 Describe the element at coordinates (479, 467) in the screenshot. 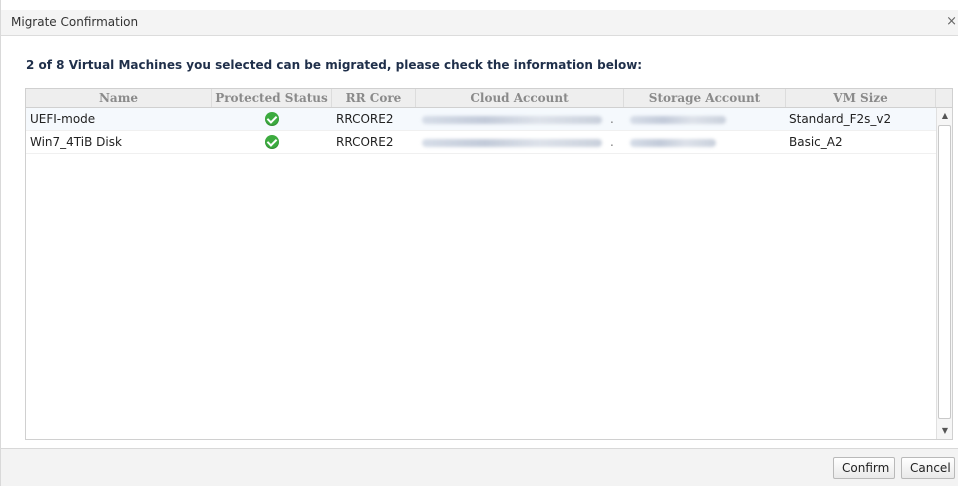

I see `dialog-footer: Confirm Cancel` at that location.